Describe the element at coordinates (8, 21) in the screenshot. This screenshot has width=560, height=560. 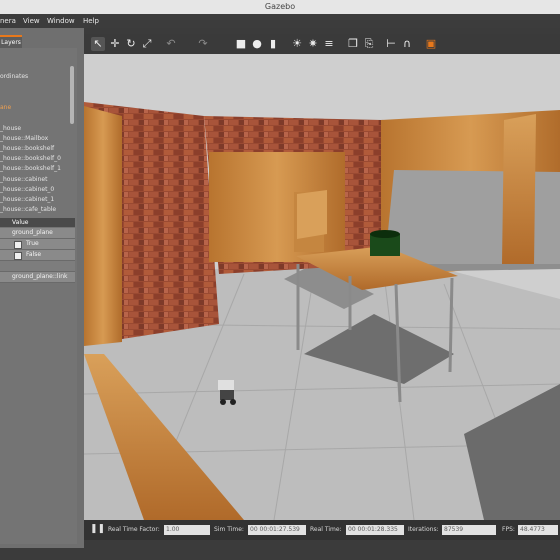
I see `menu-camera: nera` at that location.